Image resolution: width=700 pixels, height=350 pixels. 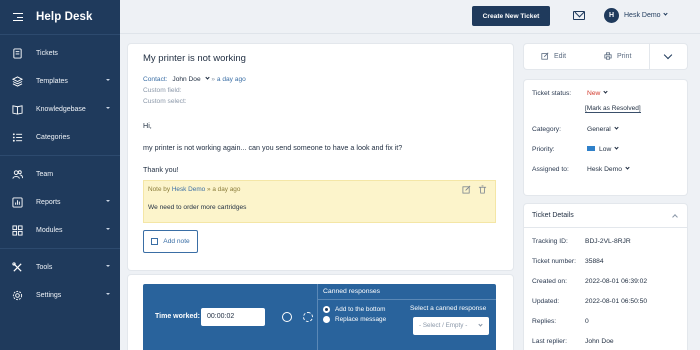 I want to click on time-worked-input: 00:00:02, so click(x=233, y=317).